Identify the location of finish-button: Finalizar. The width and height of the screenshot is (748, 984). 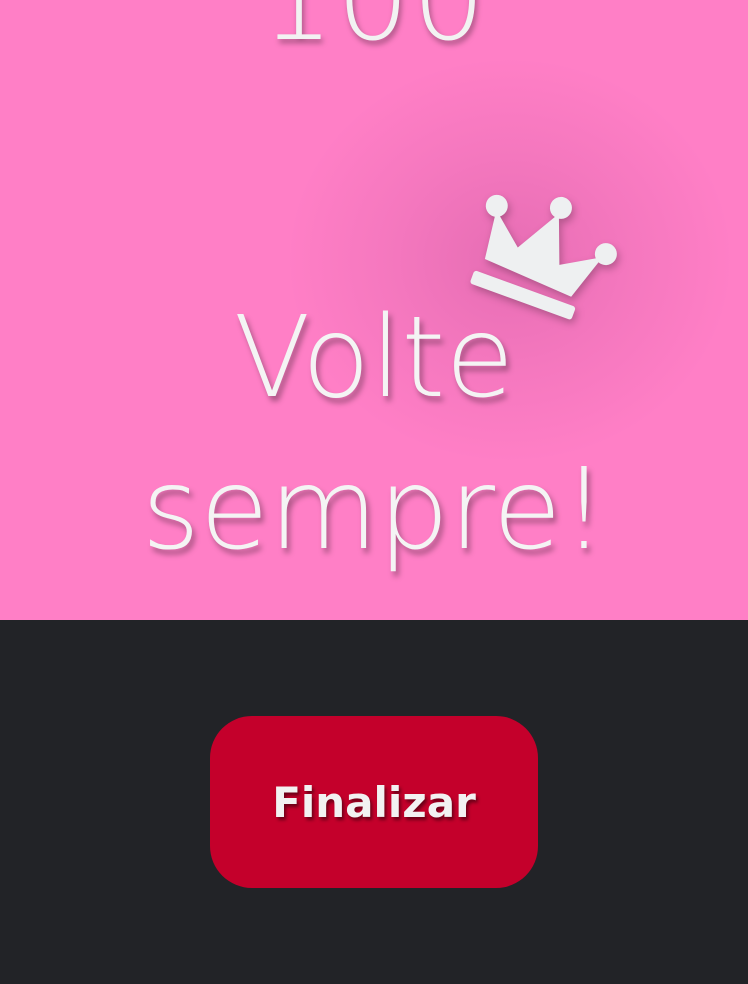
(374, 802).